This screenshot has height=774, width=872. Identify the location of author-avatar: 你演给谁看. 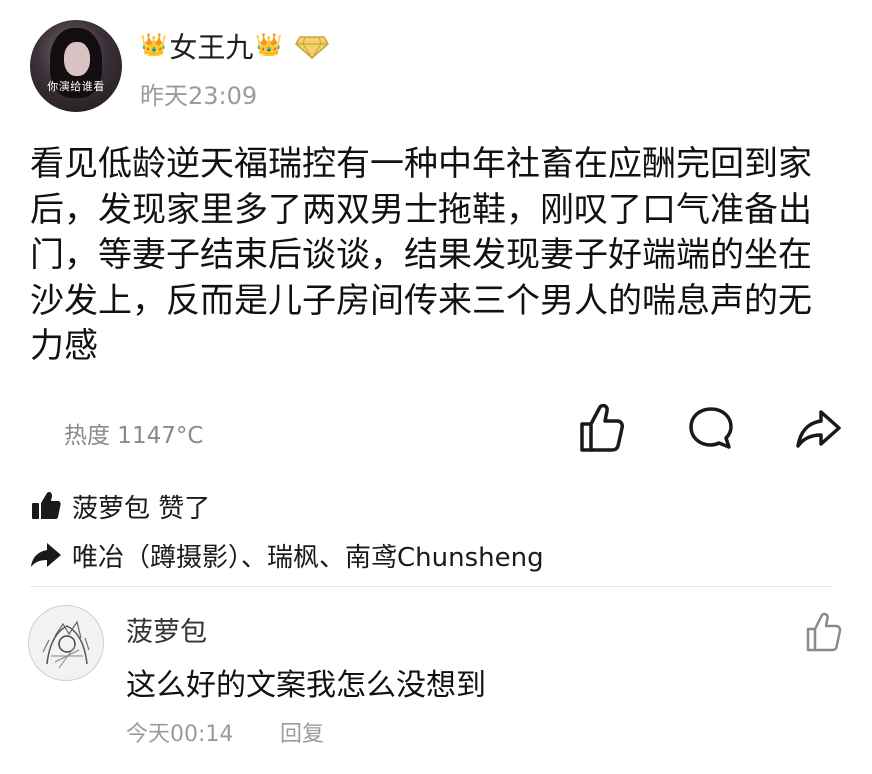
(76, 66).